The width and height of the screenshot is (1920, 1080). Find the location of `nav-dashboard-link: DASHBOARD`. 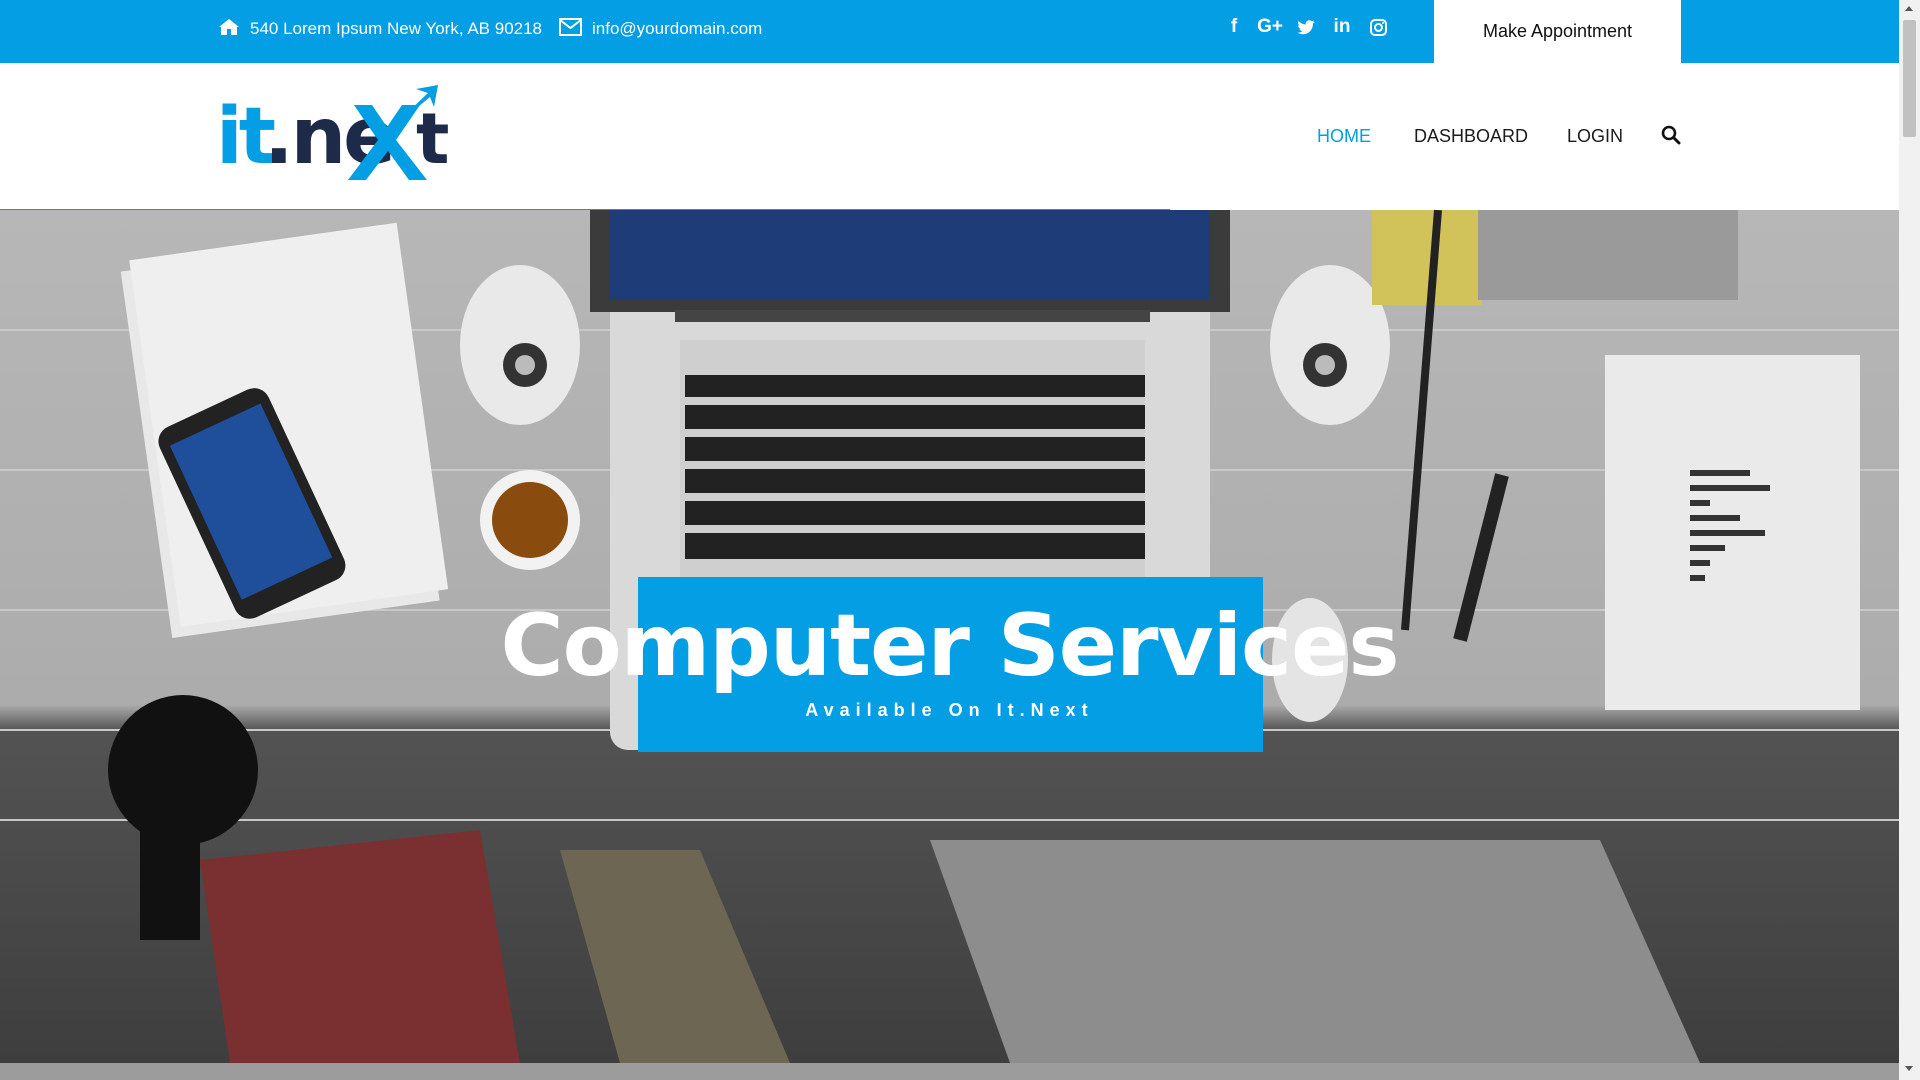

nav-dashboard-link: DASHBOARD is located at coordinates (1471, 136).